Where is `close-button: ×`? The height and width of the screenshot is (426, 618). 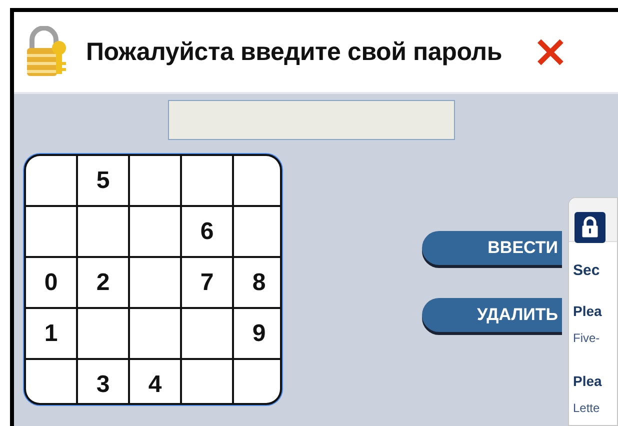 close-button: × is located at coordinates (550, 52).